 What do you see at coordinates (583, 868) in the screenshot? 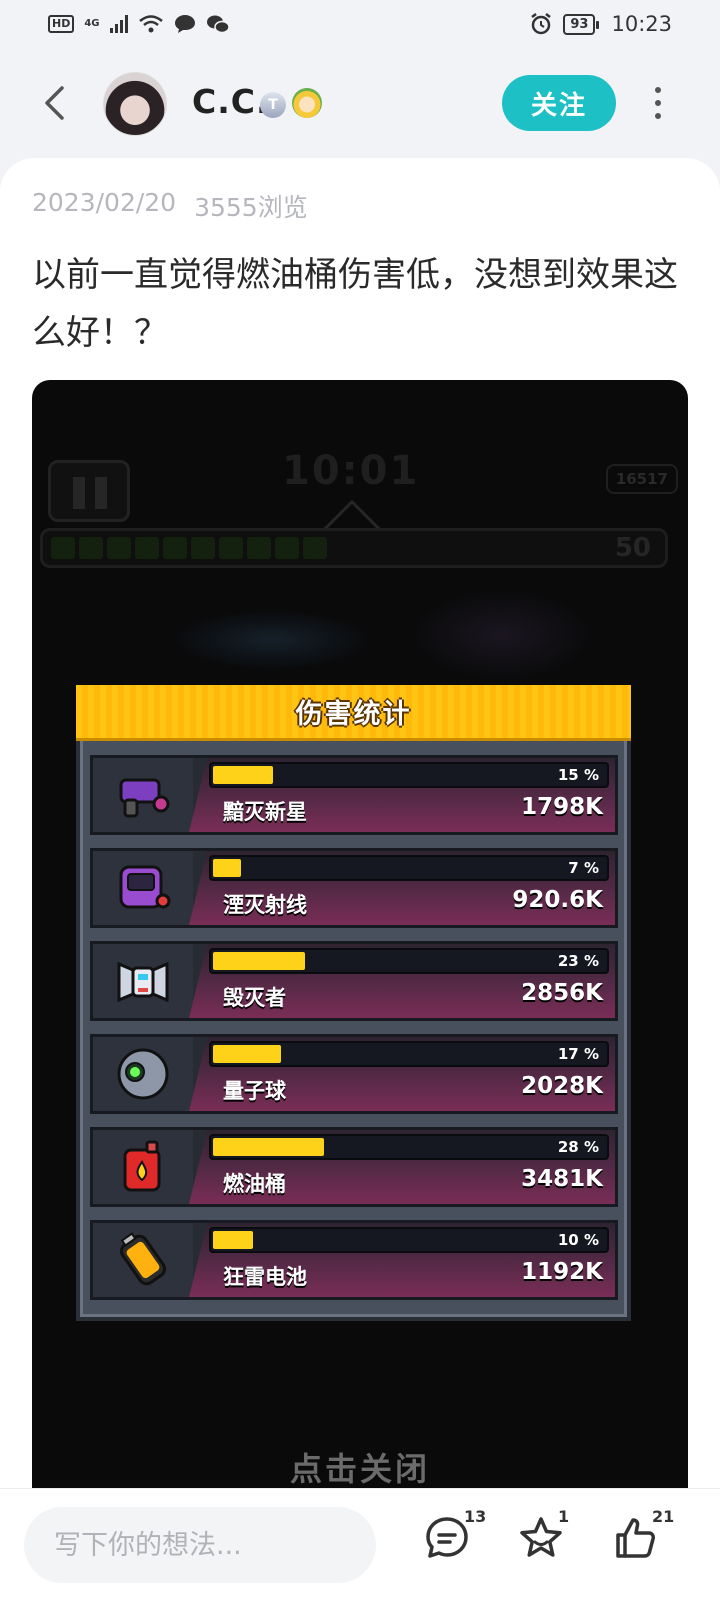
I see `damage-percent: 7 %` at bounding box center [583, 868].